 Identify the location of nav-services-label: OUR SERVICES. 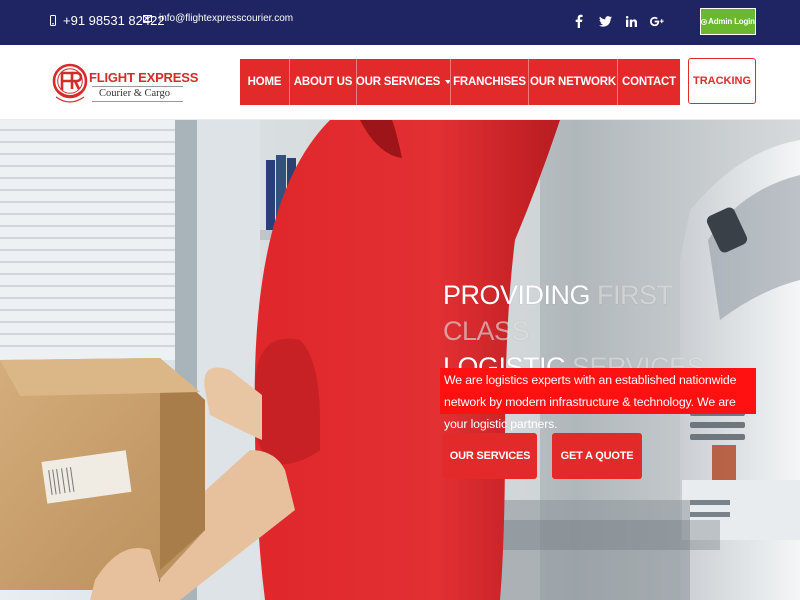
(398, 82).